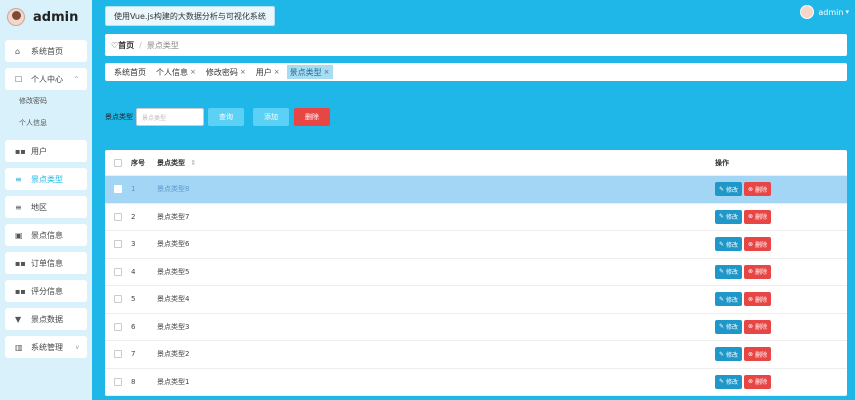 The image size is (855, 400). What do you see at coordinates (309, 72) in the screenshot?
I see `tab-scenic-type: 景点类型 ×` at bounding box center [309, 72].